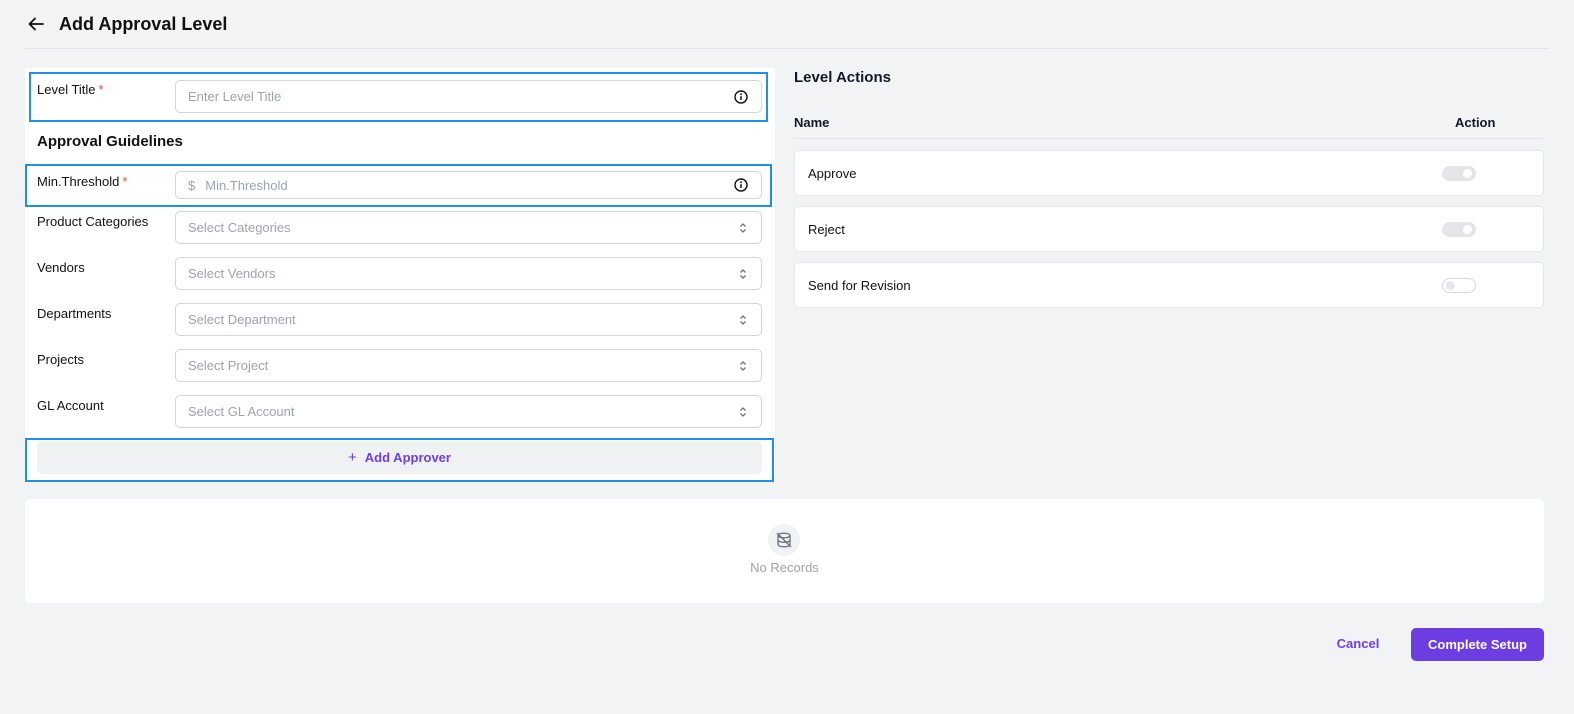 This screenshot has width=1574, height=714. What do you see at coordinates (832, 173) in the screenshot?
I see `action-name: Approve` at bounding box center [832, 173].